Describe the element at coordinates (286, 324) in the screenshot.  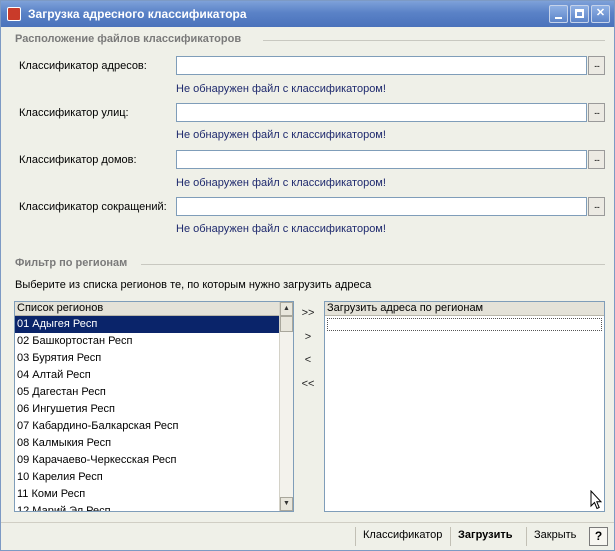
I see `scroll-thumb` at that location.